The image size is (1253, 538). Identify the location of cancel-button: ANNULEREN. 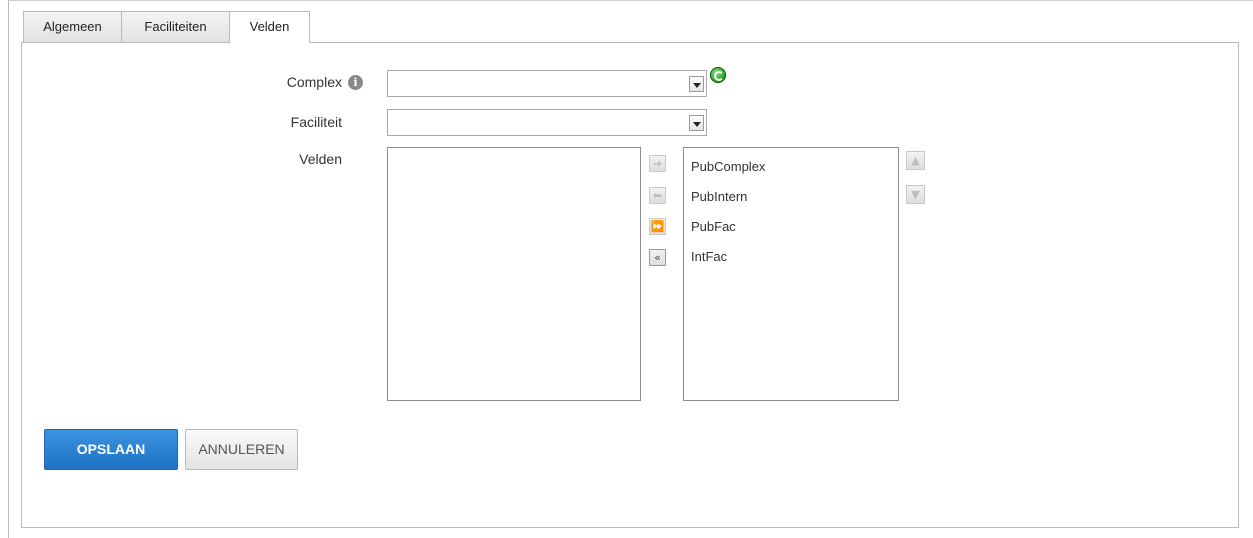
(241, 449).